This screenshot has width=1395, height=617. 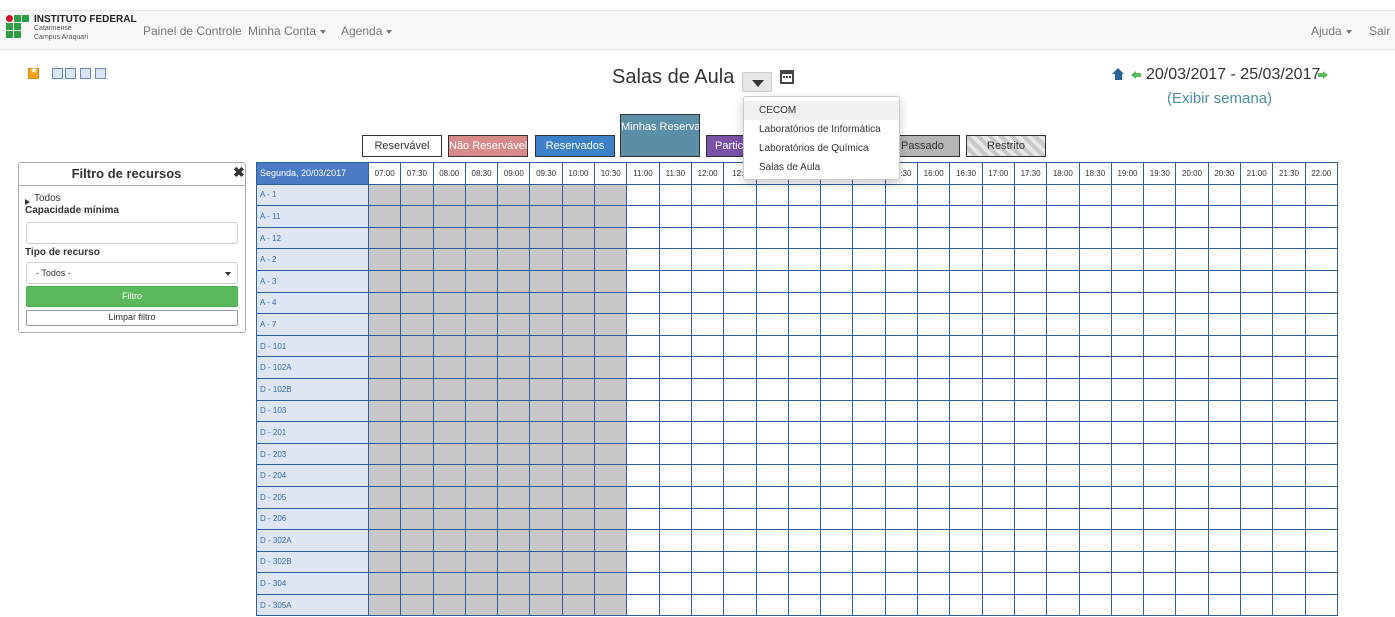 I want to click on dropdown-item-lab-quimica: Laboratórios de Química, so click(x=821, y=148).